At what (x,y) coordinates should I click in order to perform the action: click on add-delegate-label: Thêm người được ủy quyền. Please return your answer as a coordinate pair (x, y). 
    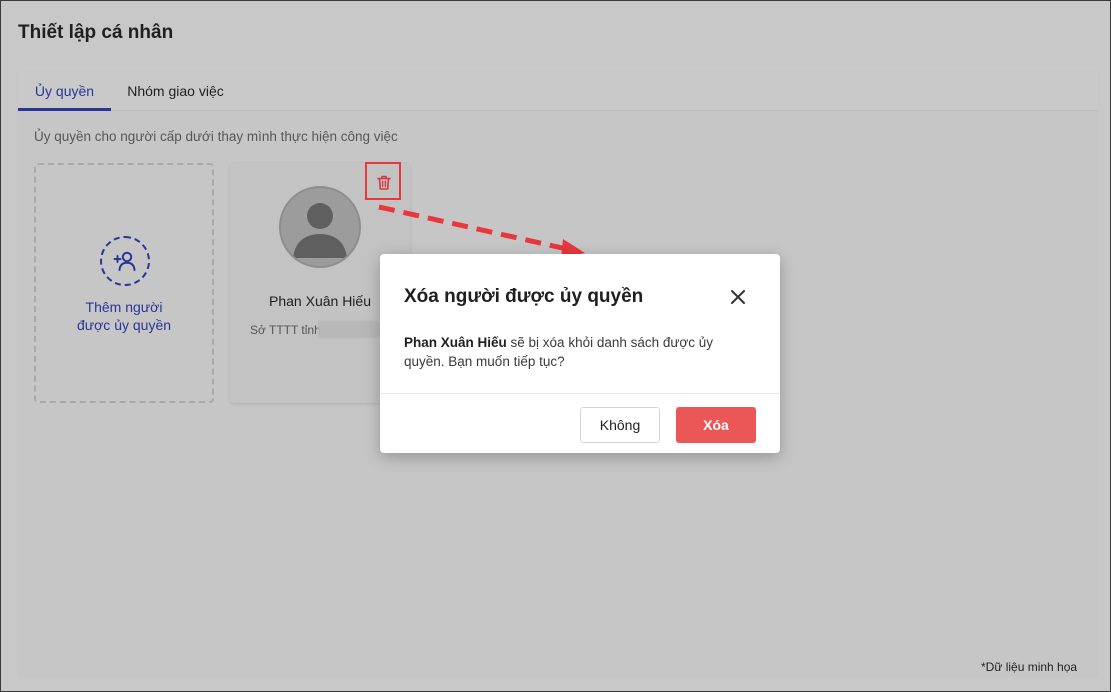
    Looking at the image, I should click on (124, 316).